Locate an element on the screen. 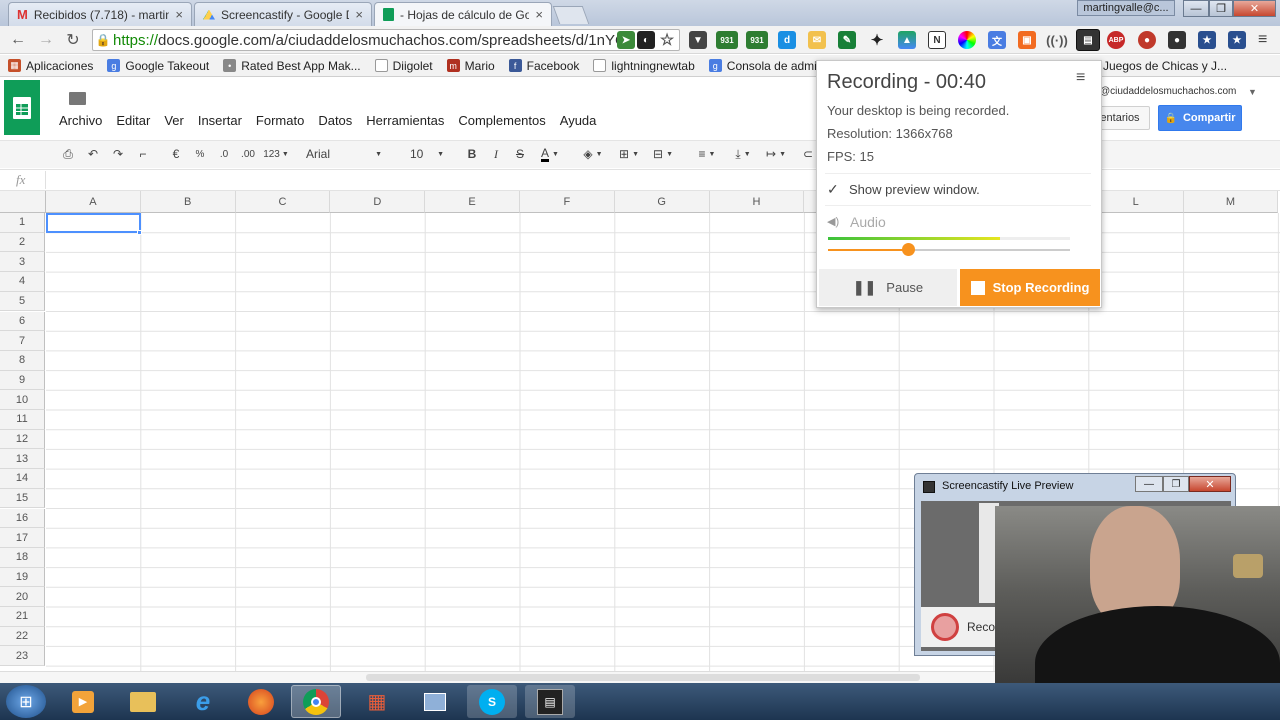 The height and width of the screenshot is (720, 1280). bookmark-item: Diigolet is located at coordinates (403, 66).